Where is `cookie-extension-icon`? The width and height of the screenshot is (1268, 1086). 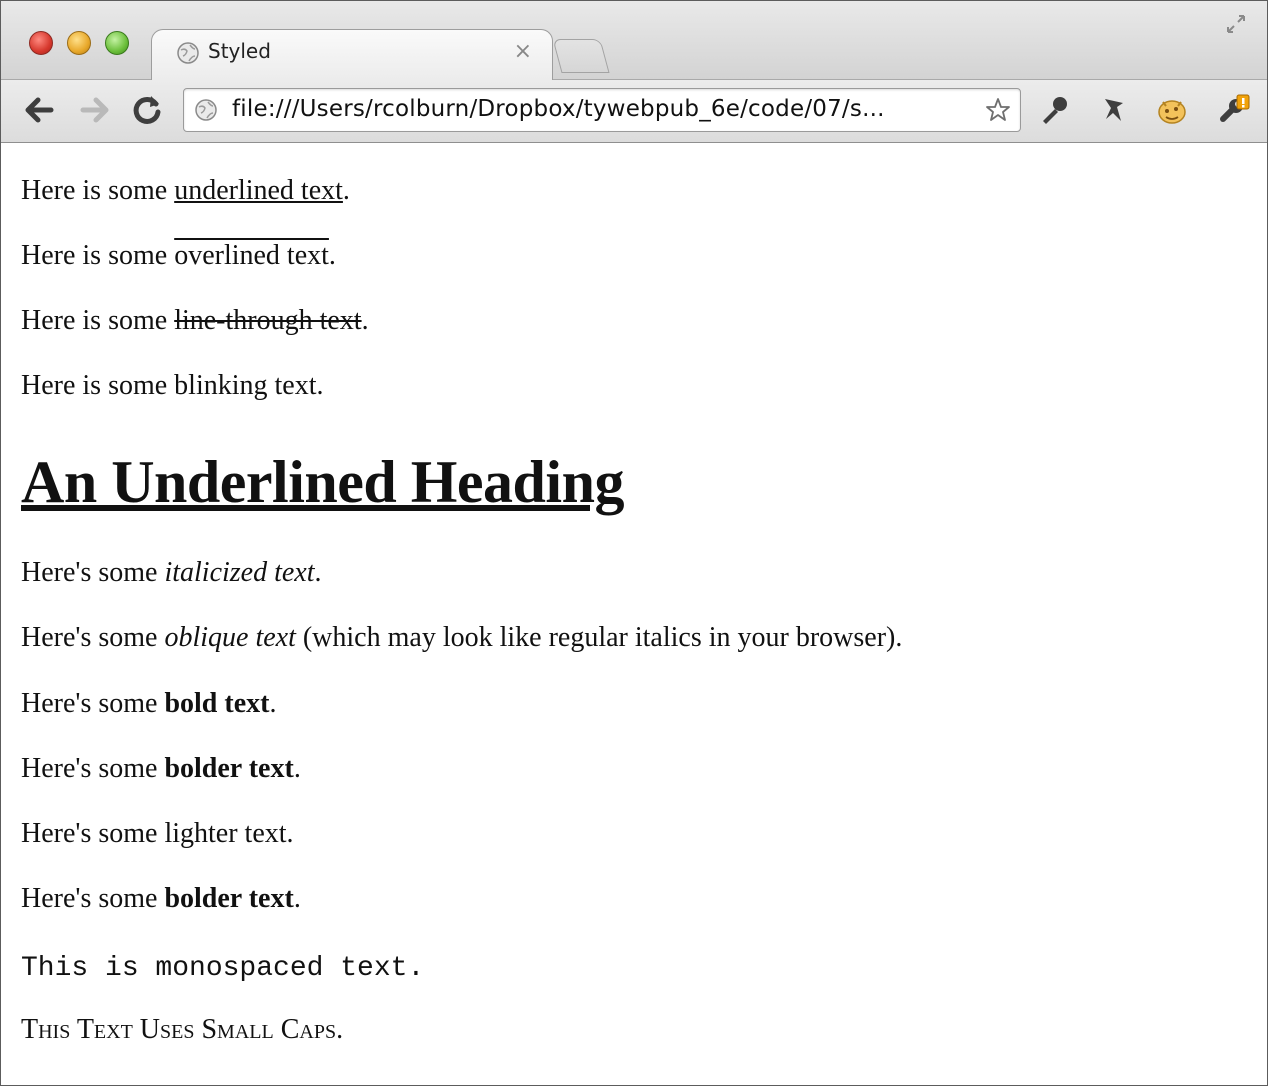 cookie-extension-icon is located at coordinates (1172, 110).